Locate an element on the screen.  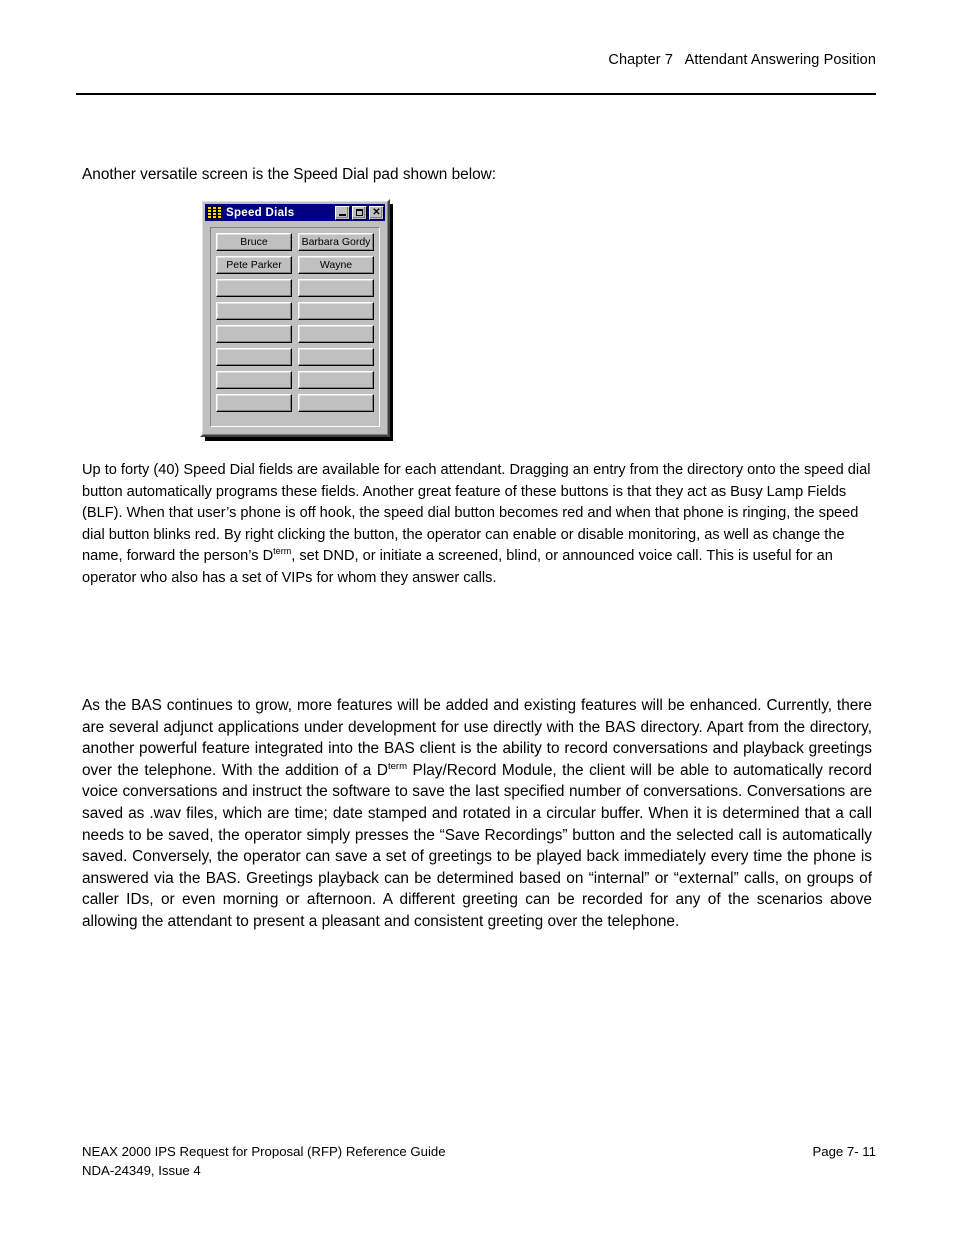
speed-dial-button: Bruce is located at coordinates (254, 242).